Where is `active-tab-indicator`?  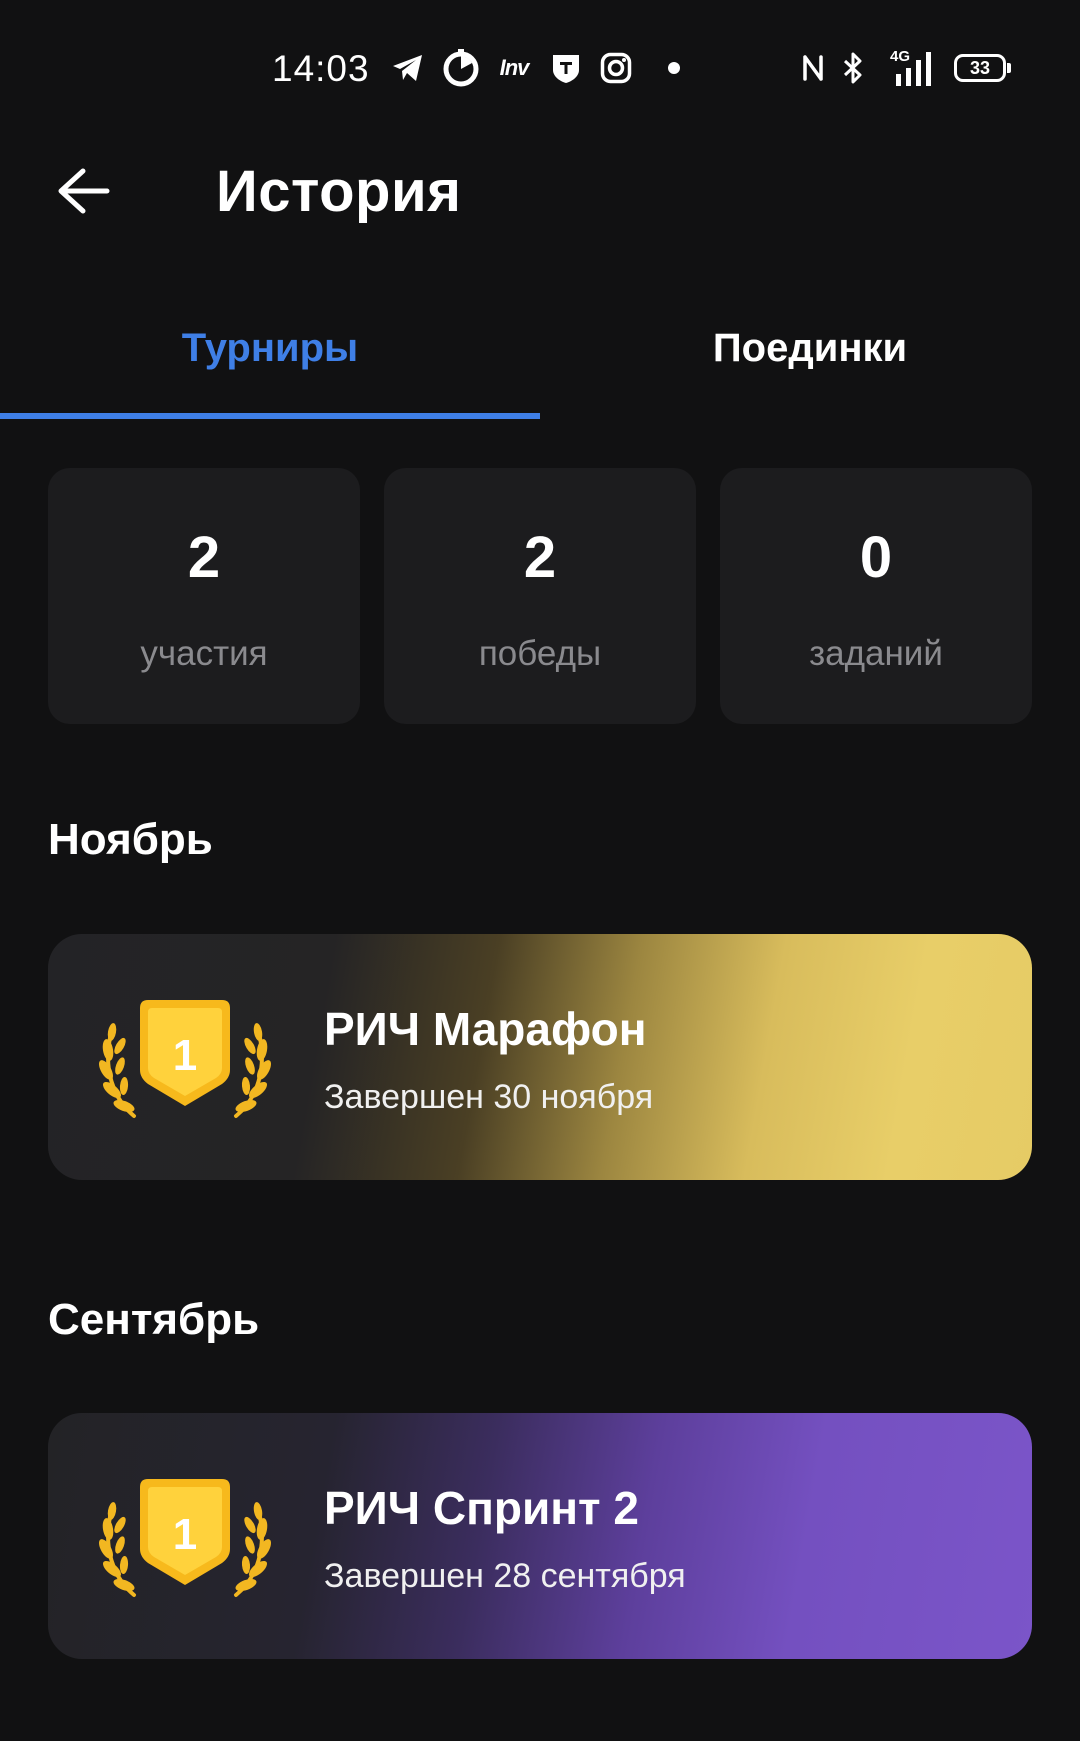
active-tab-indicator is located at coordinates (270, 416).